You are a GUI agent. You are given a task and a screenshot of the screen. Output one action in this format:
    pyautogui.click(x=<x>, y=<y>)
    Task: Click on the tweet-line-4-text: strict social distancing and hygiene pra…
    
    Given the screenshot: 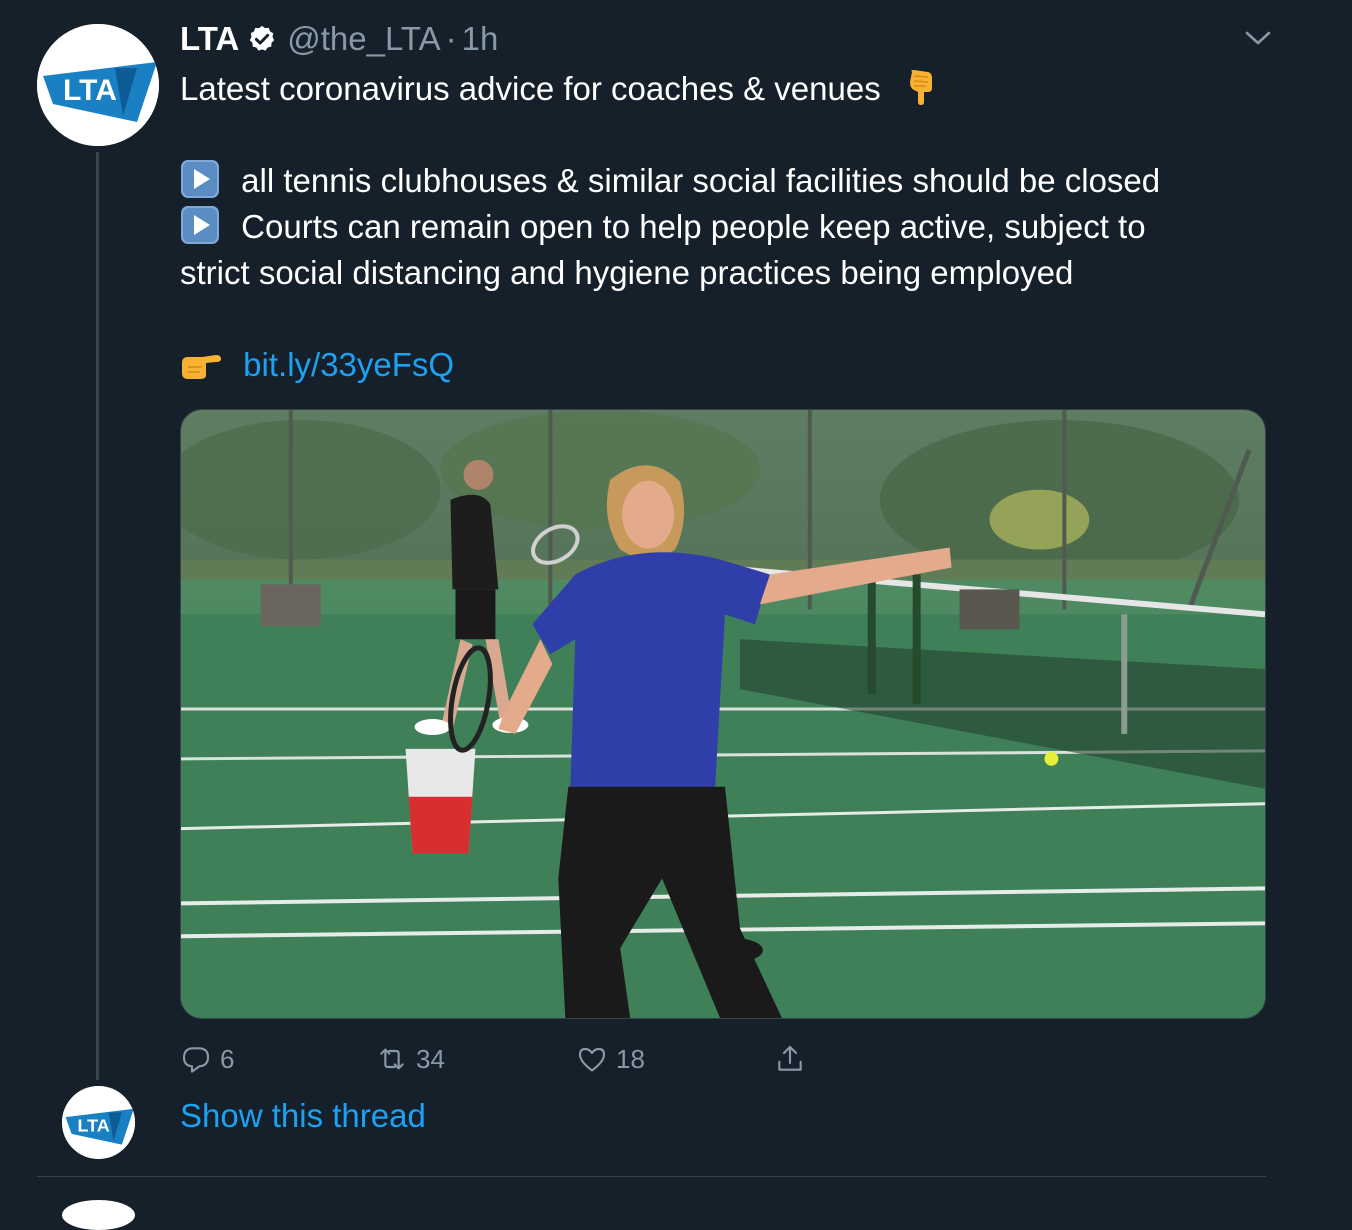 What is the action you would take?
    pyautogui.click(x=627, y=272)
    